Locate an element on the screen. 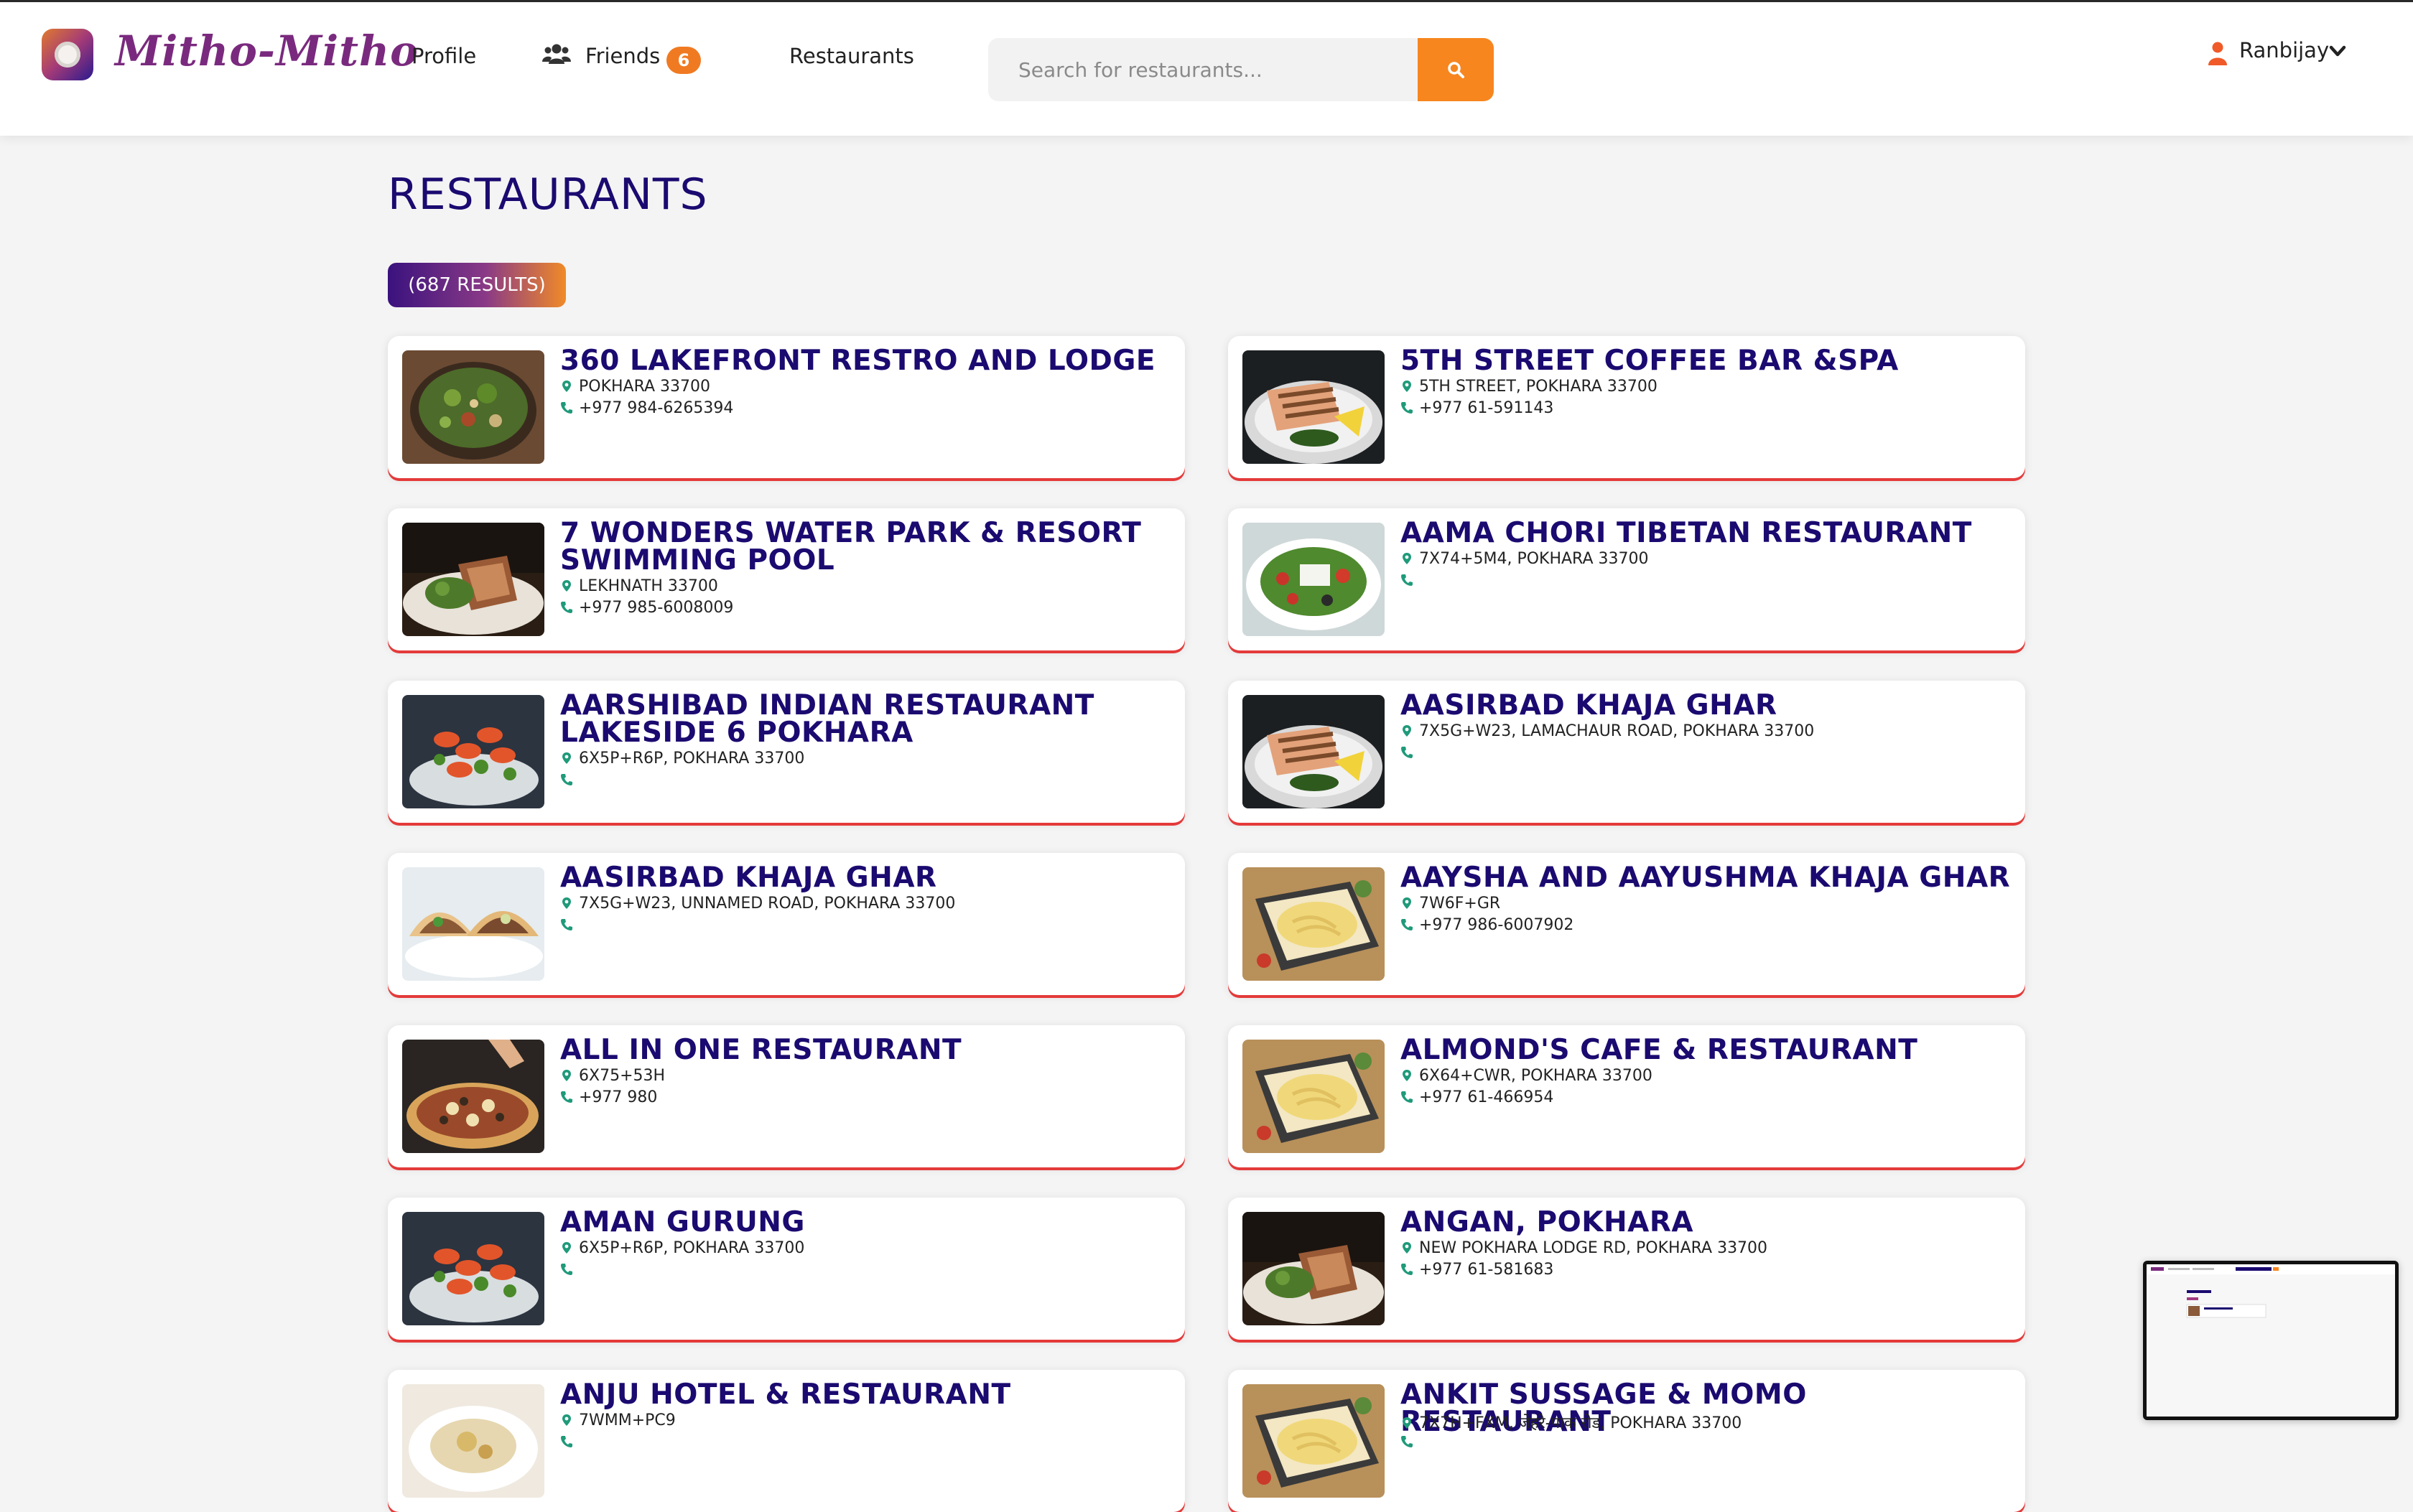  user-icon is located at coordinates (2218, 53).